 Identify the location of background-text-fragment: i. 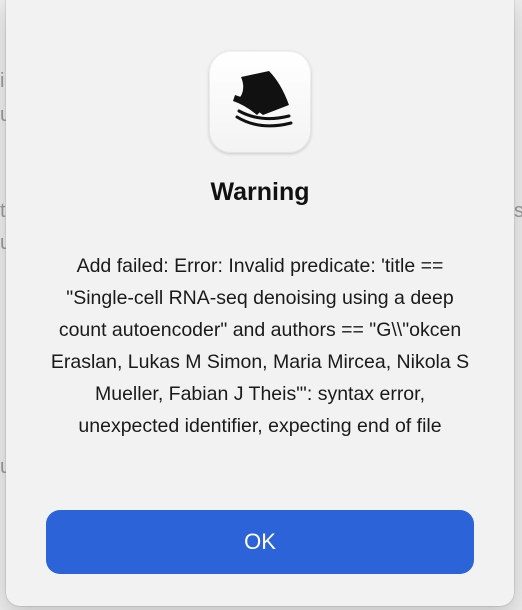
(2, 81).